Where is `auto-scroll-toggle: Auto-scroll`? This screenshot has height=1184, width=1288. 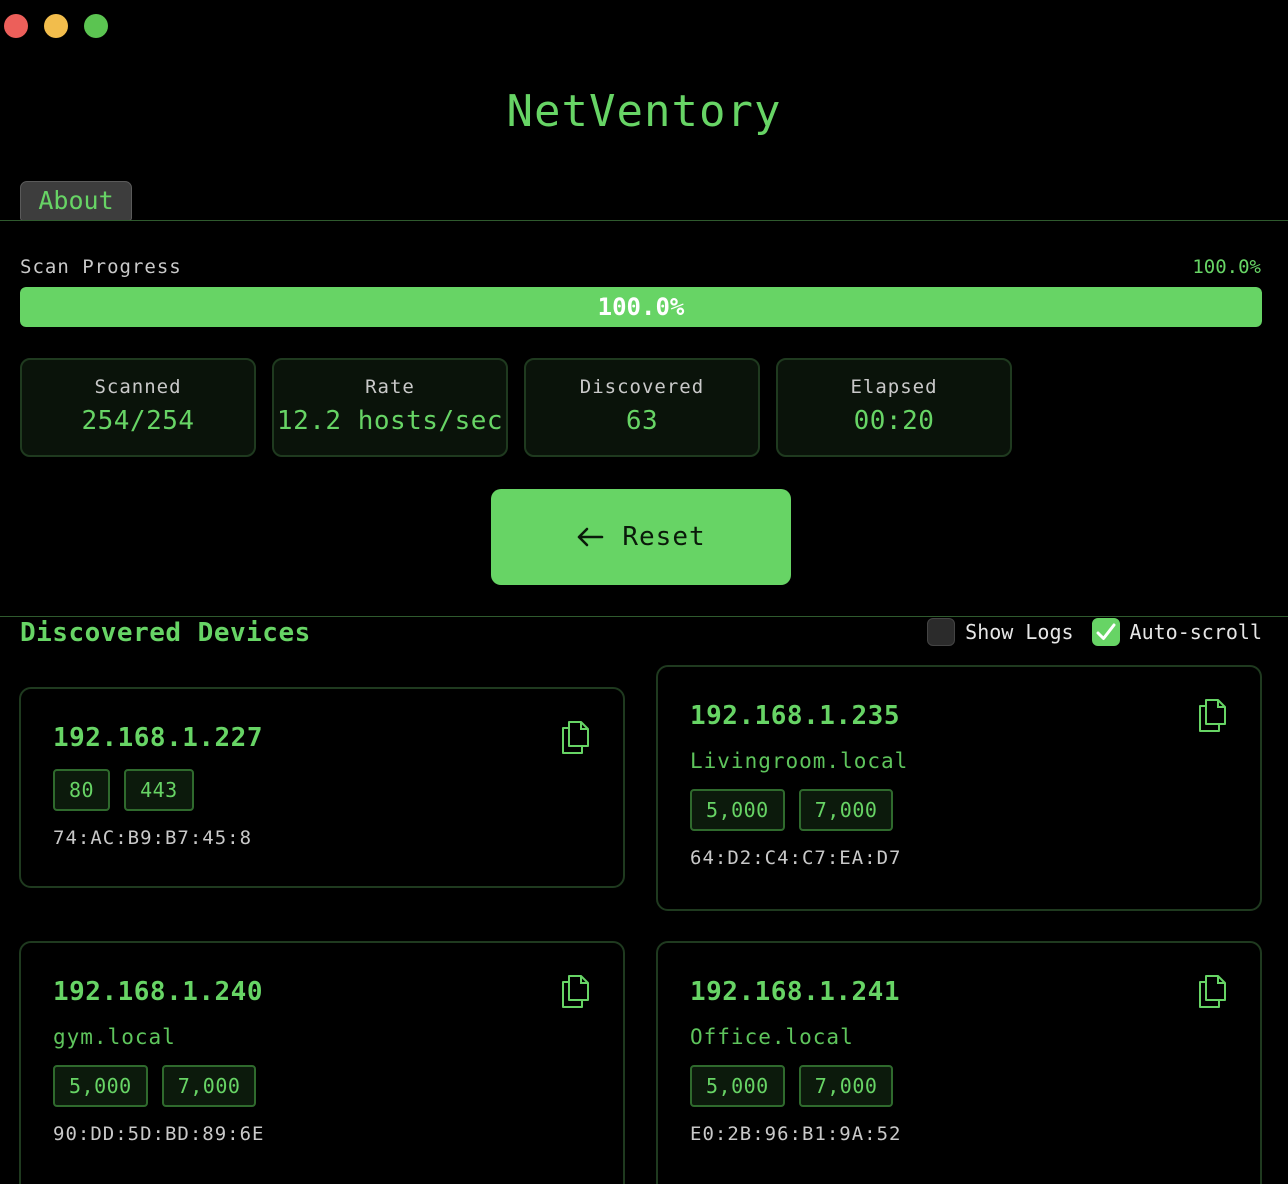
auto-scroll-toggle: Auto-scroll is located at coordinates (1176, 632).